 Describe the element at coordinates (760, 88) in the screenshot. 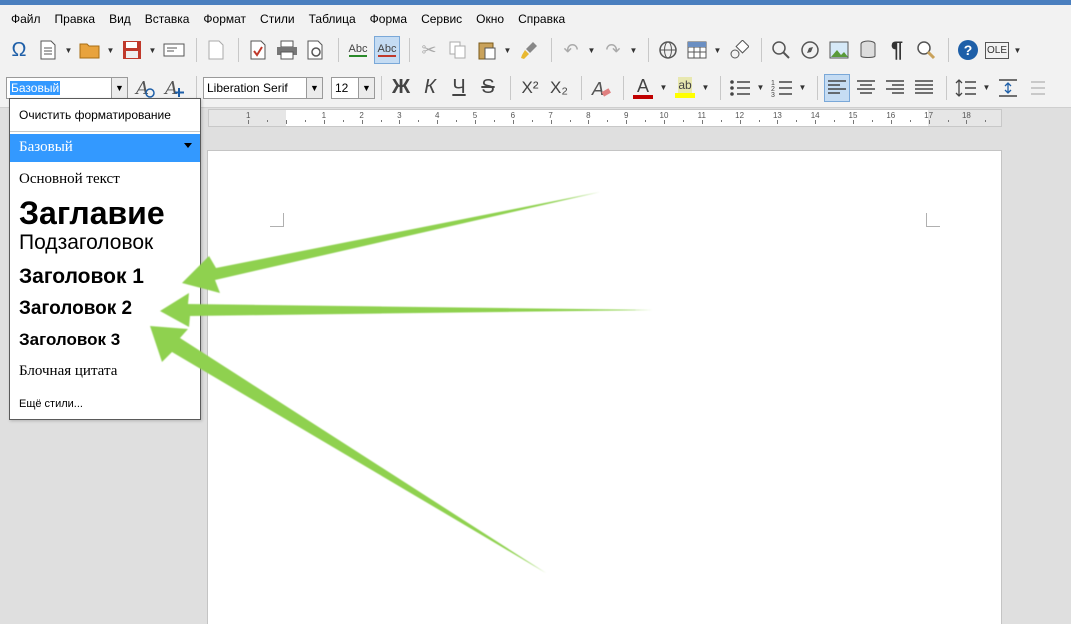

I see `bullets-dropdown-arrow: ▼` at that location.